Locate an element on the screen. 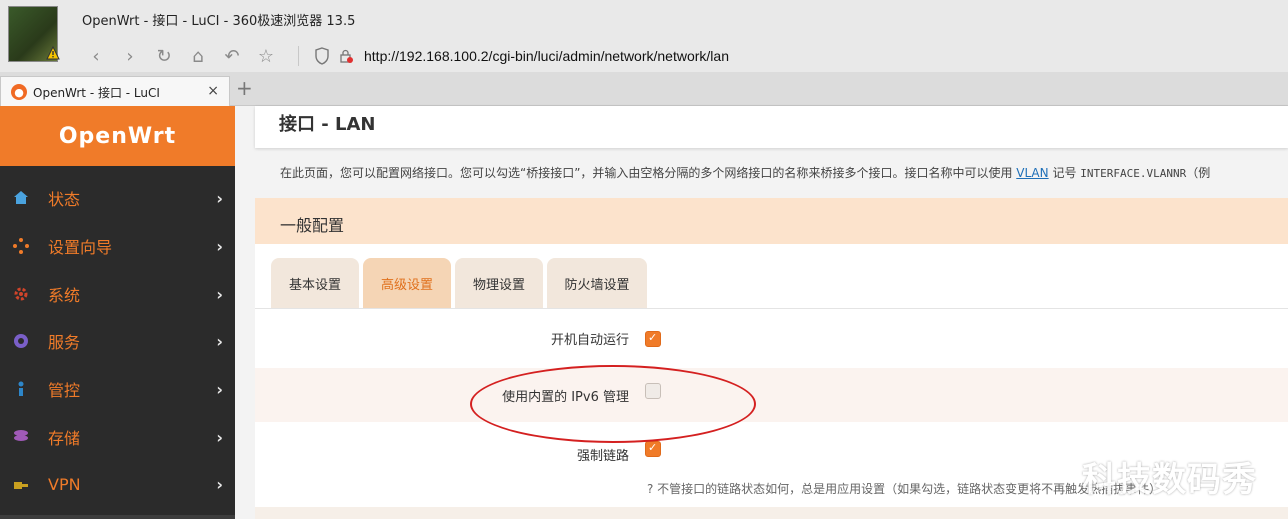 This screenshot has width=1288, height=519. config-tabs: 基本设置 高级设置 物理设置 防火墙设置 is located at coordinates (459, 283).